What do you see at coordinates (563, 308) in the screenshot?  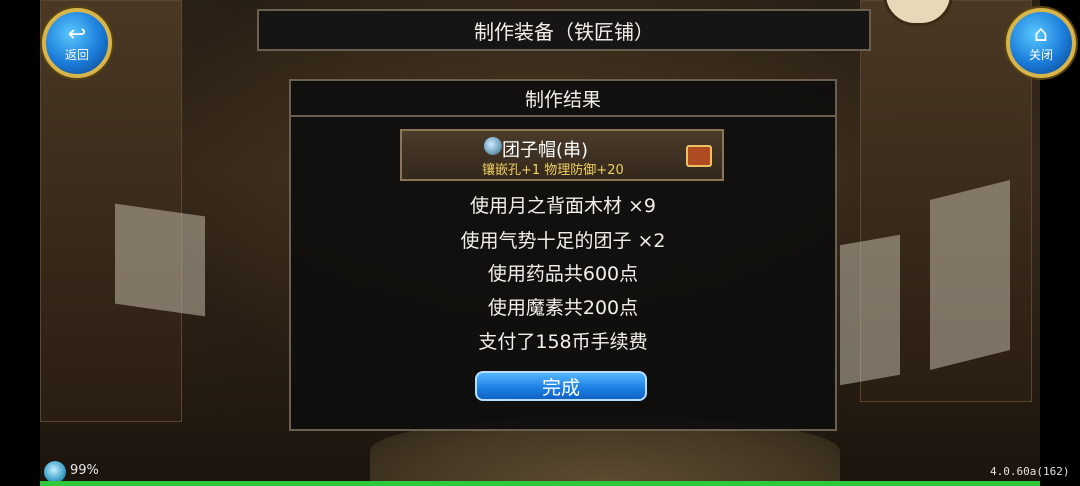 I see `result-line: 使用魔素共200点` at bounding box center [563, 308].